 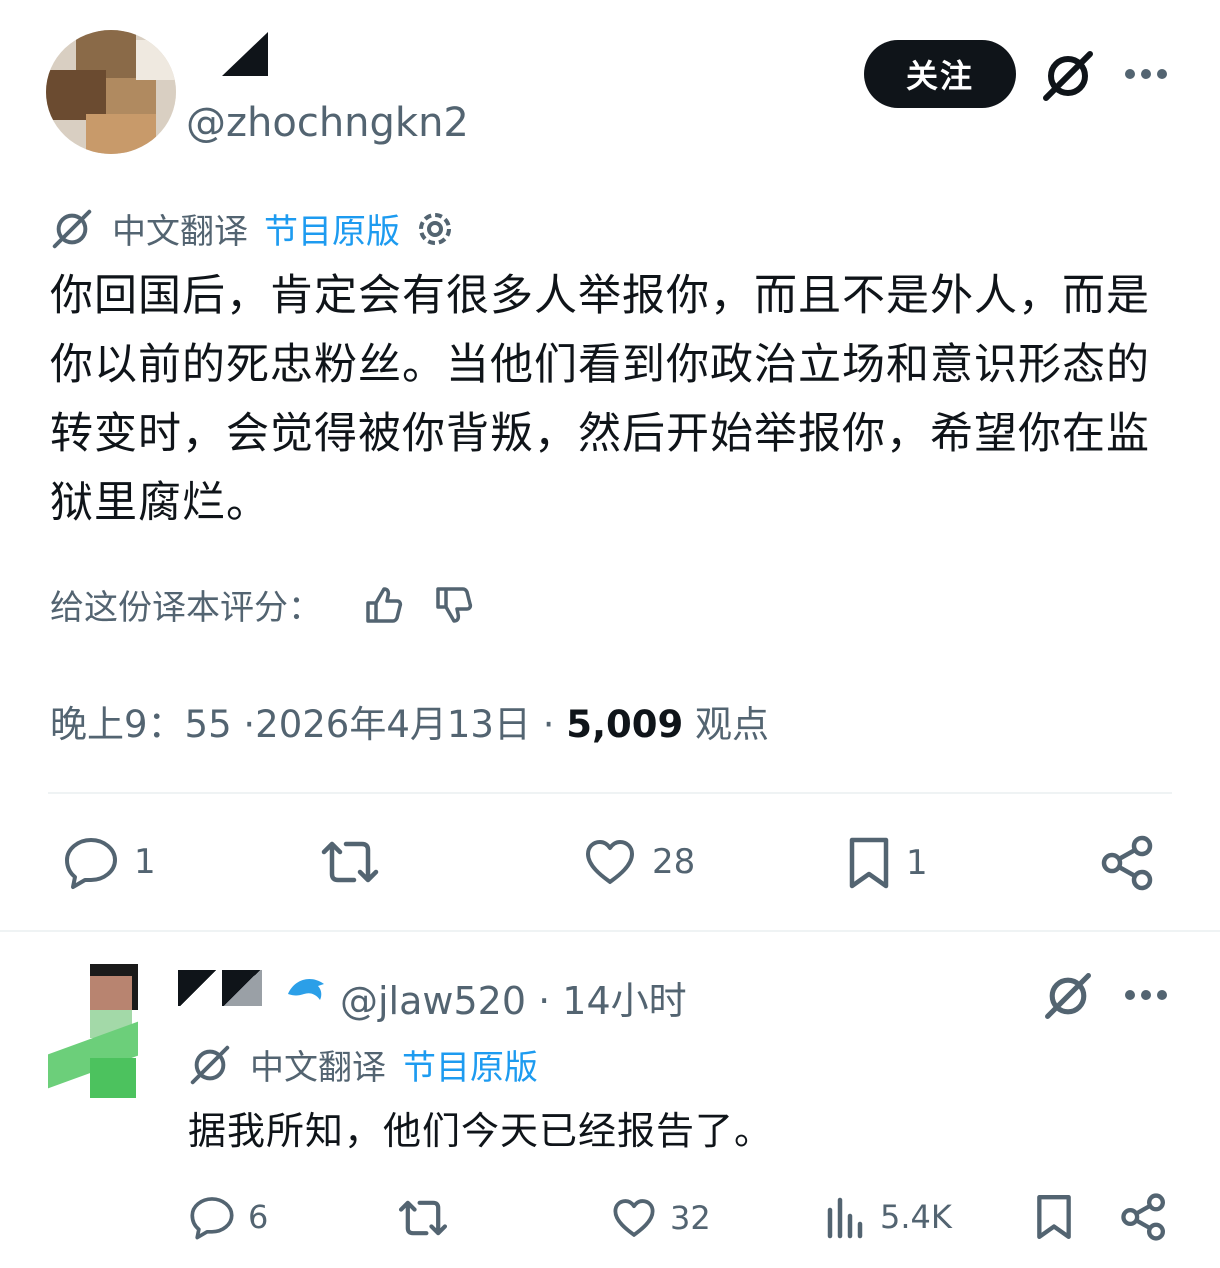 What do you see at coordinates (433, 1001) in the screenshot?
I see `reply-handle: @jlaw520` at bounding box center [433, 1001].